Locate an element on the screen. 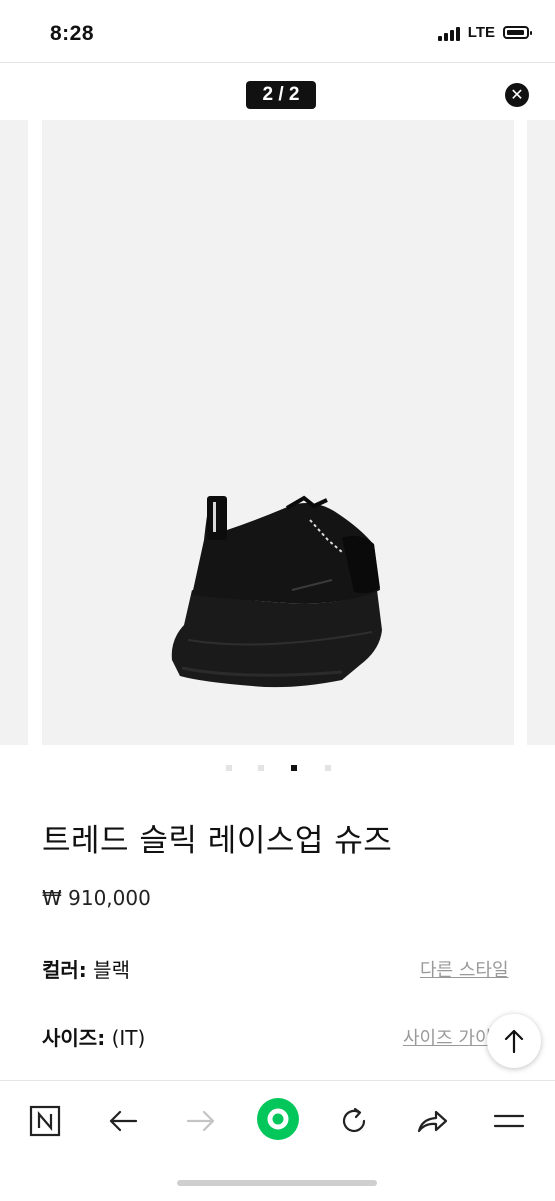 The width and height of the screenshot is (555, 1201). shoe-image is located at coordinates (276, 591).